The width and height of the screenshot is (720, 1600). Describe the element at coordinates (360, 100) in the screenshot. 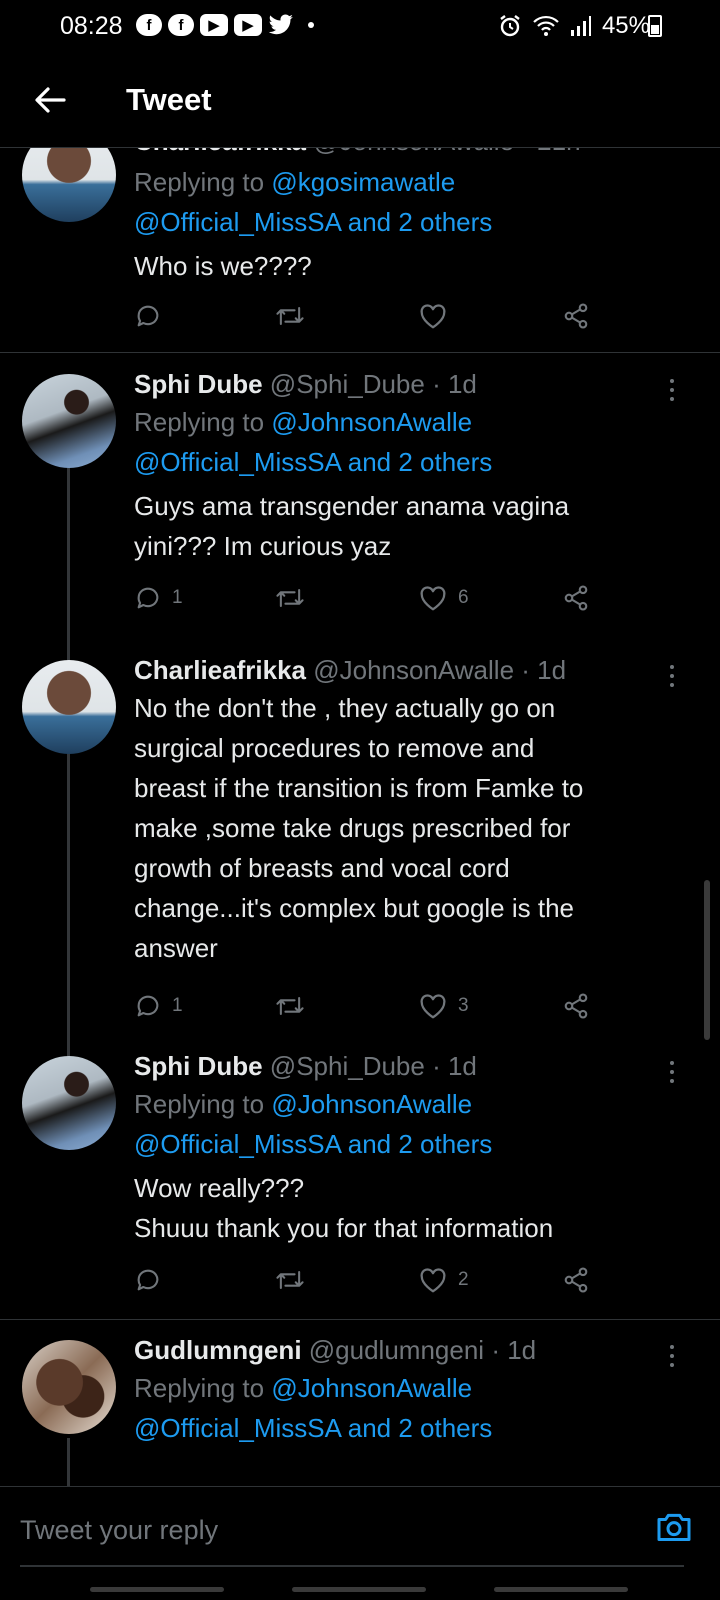

I see `app-header: Tweet` at that location.